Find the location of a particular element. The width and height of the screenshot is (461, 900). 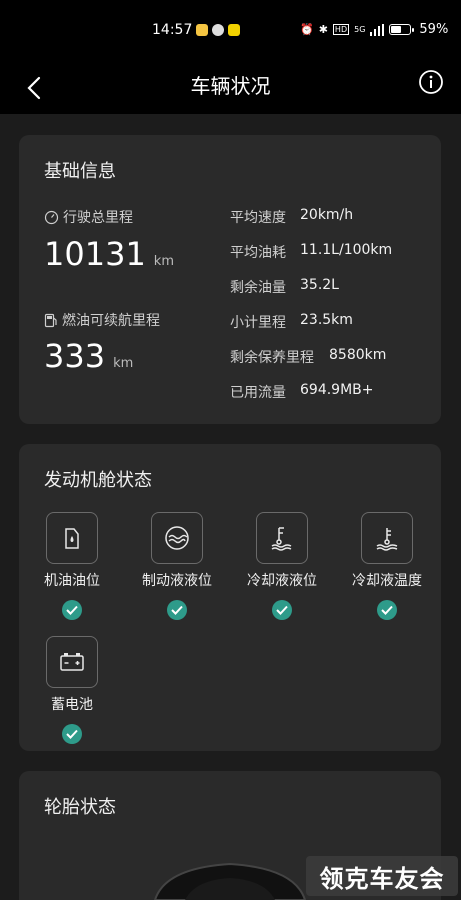

header: 车辆状况 is located at coordinates (230, 88).